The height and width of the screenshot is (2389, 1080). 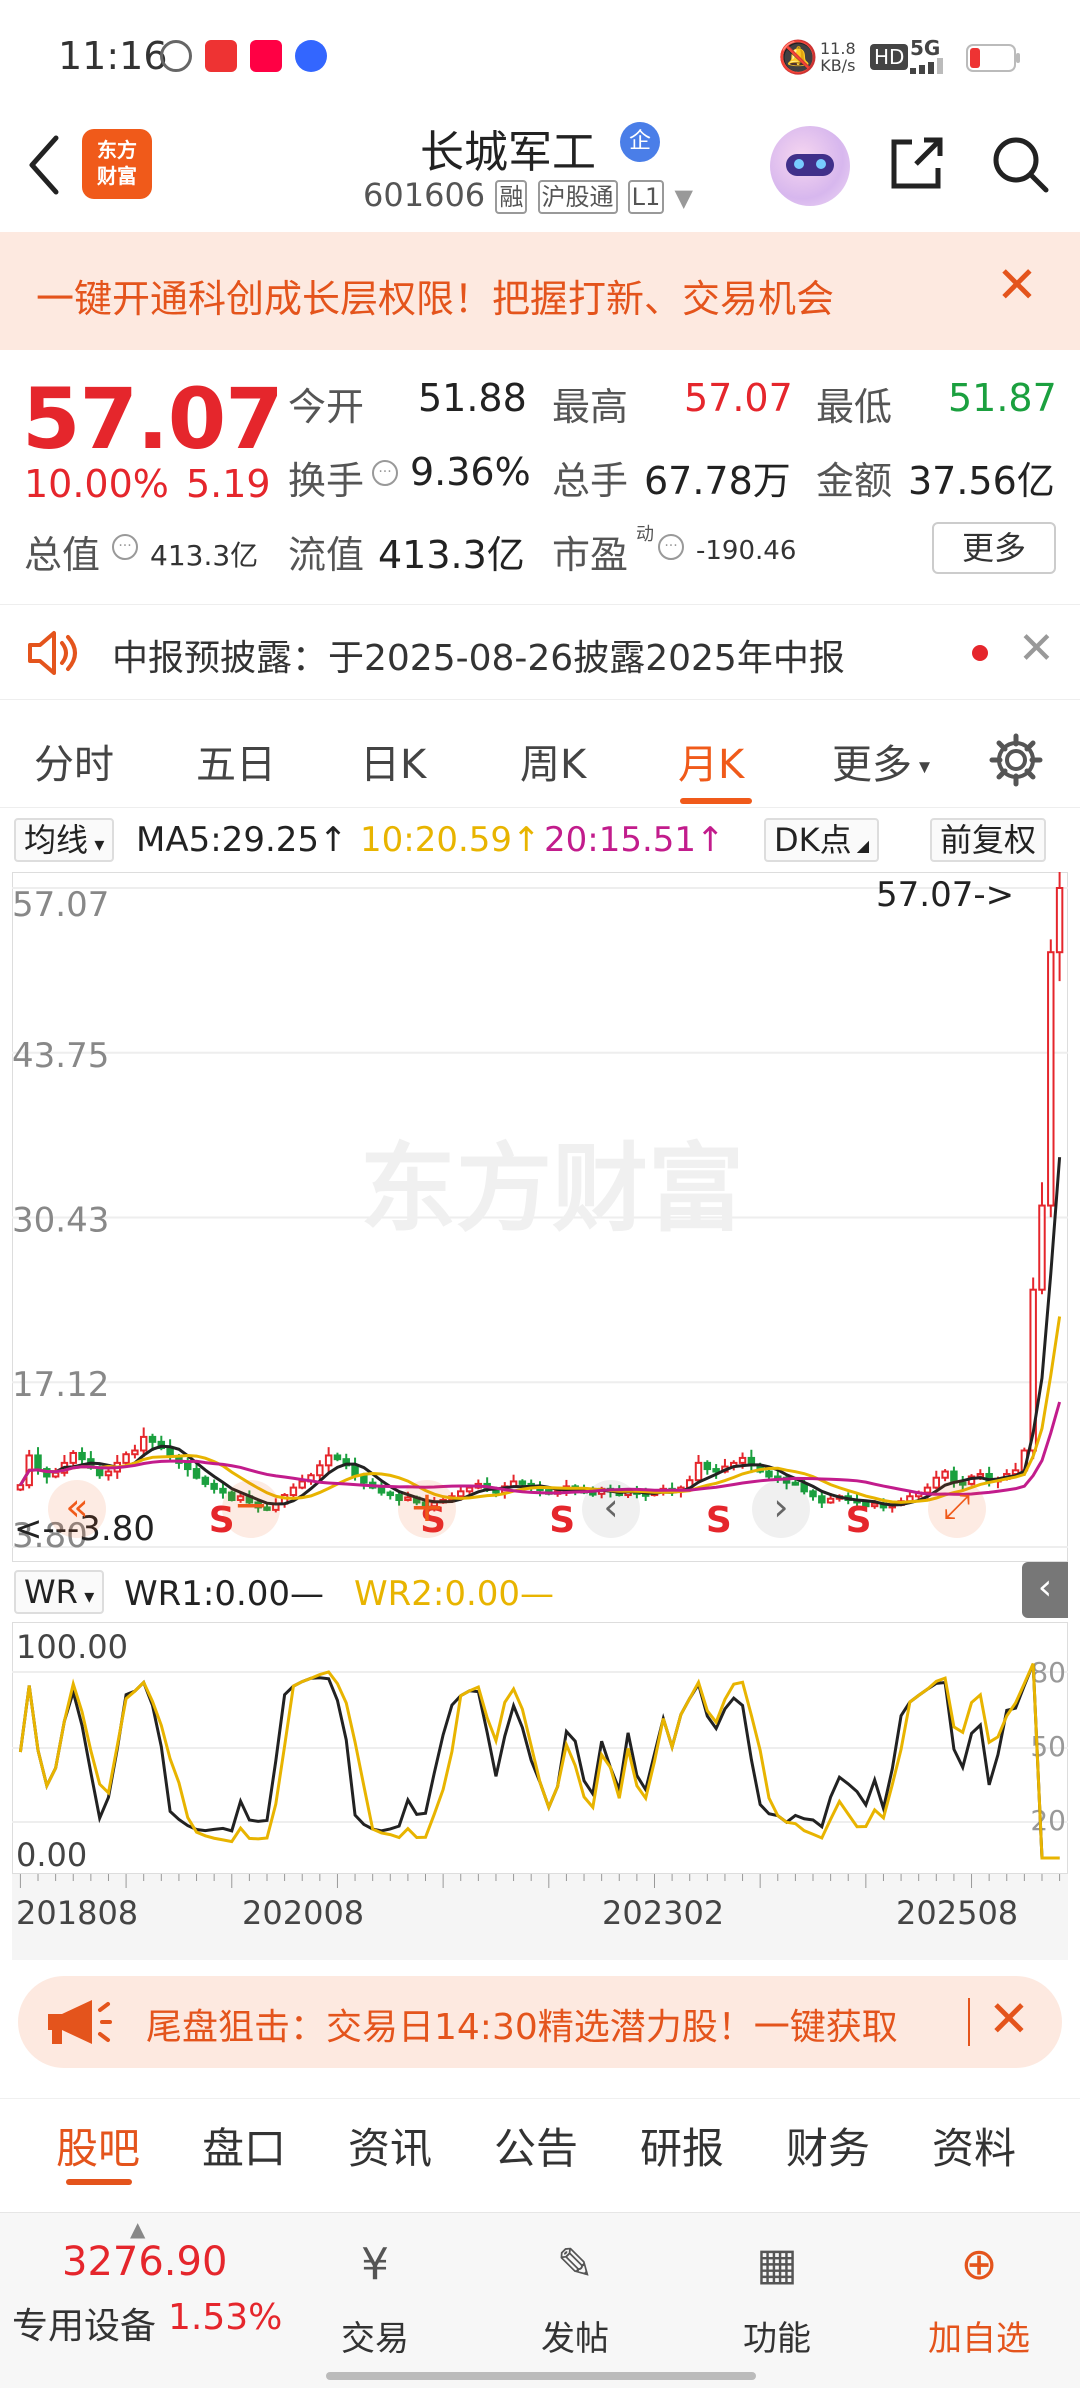 I want to click on info-icon: ···, so click(x=125, y=547).